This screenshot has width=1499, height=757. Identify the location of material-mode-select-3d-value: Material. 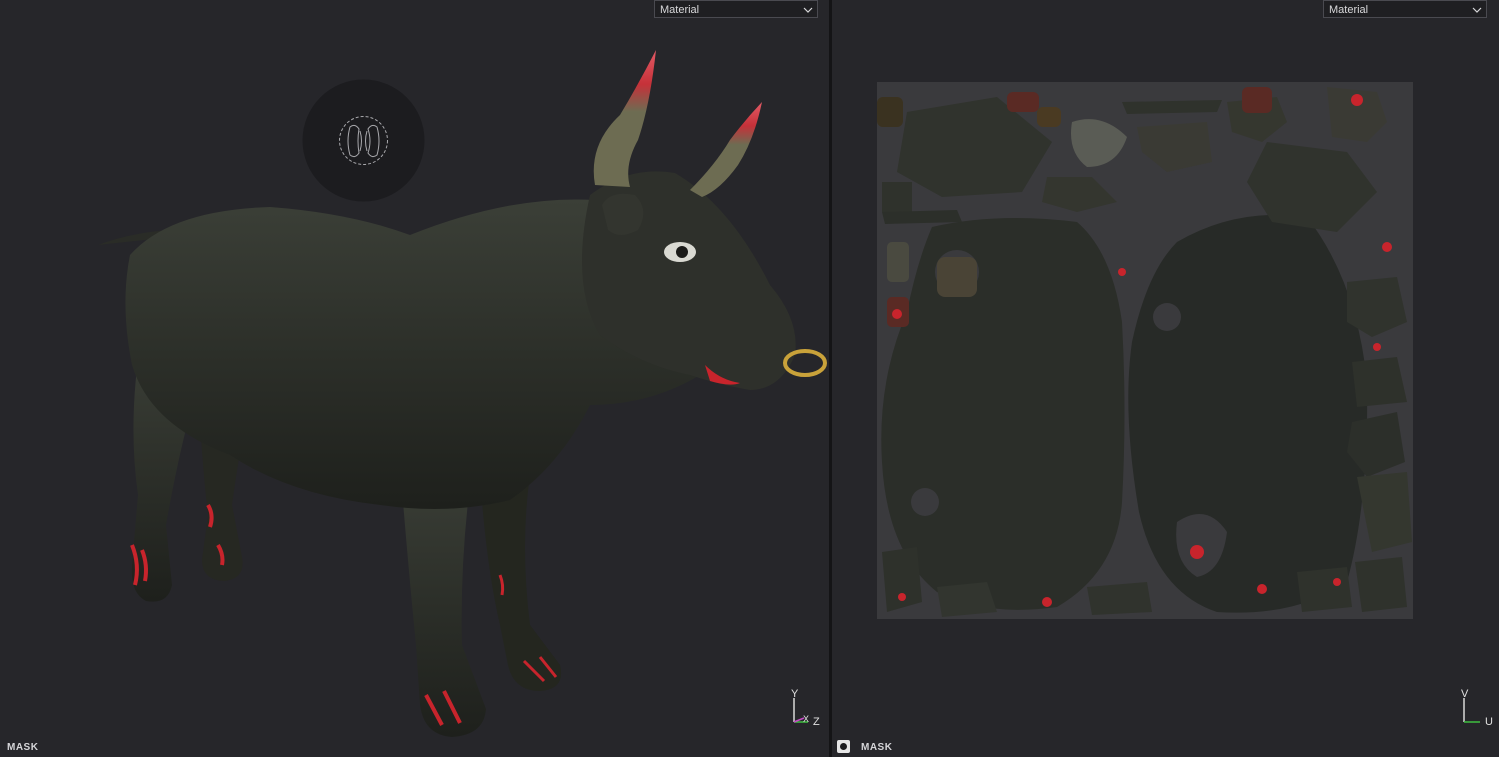
(680, 10).